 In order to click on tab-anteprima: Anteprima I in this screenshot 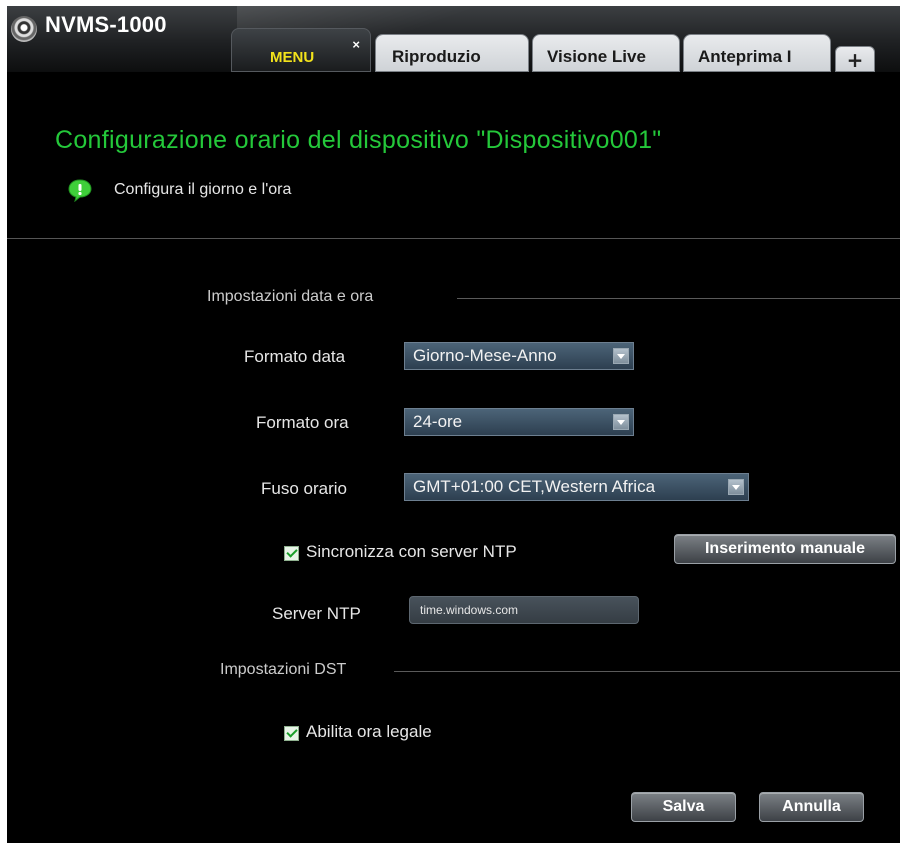, I will do `click(757, 53)`.